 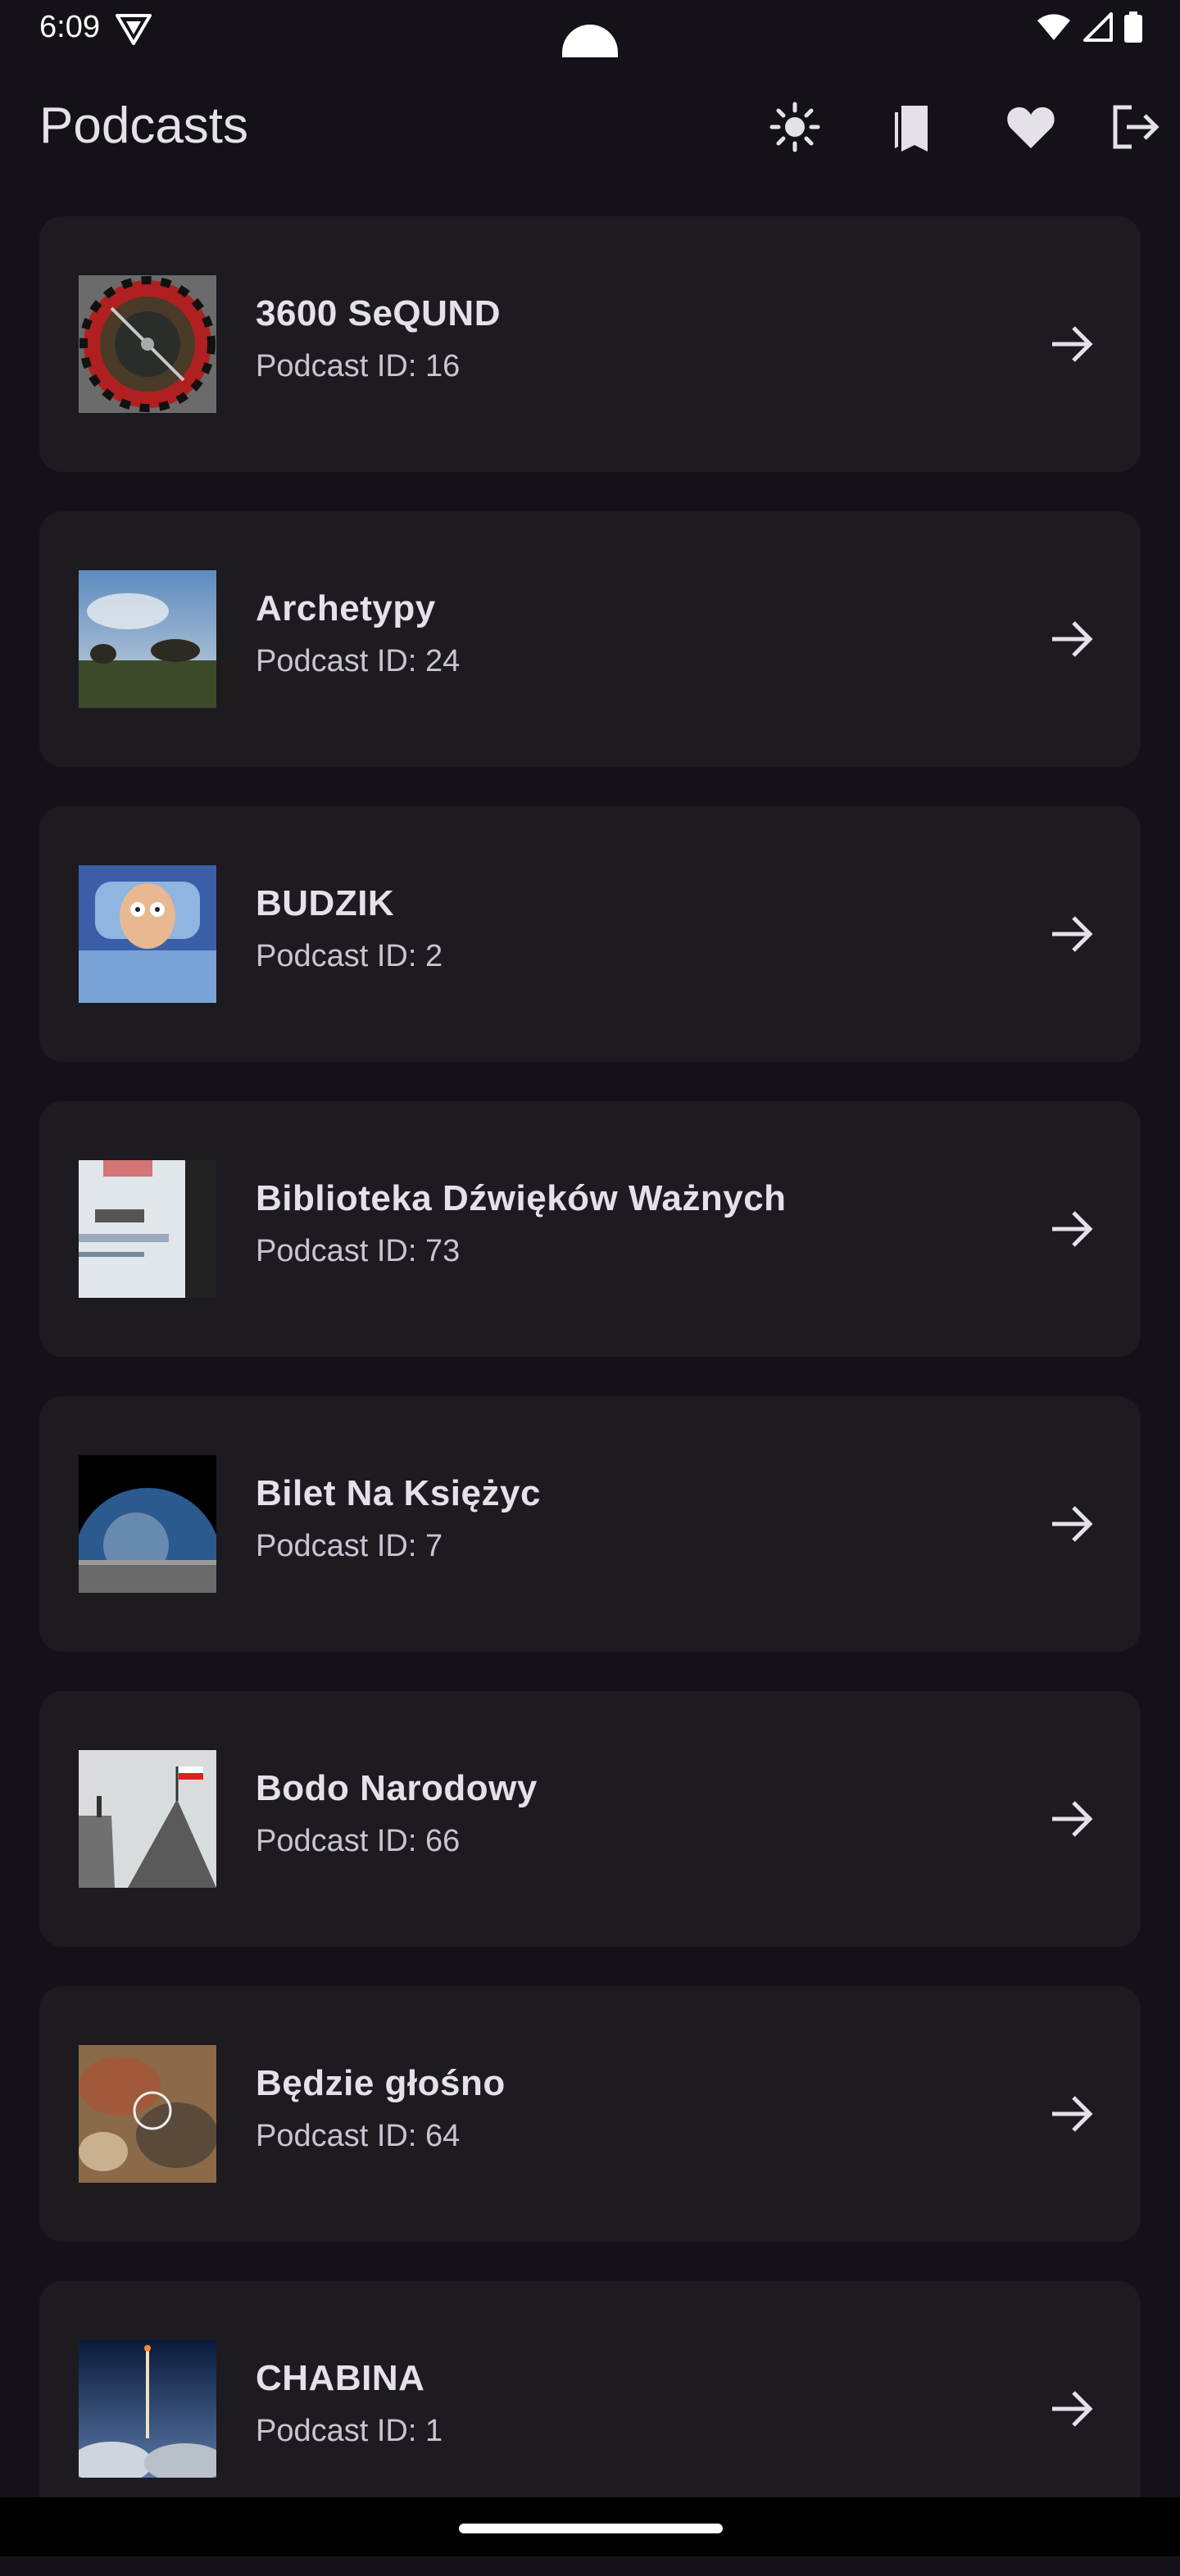 I want to click on status-bar: 6:09, so click(x=590, y=28).